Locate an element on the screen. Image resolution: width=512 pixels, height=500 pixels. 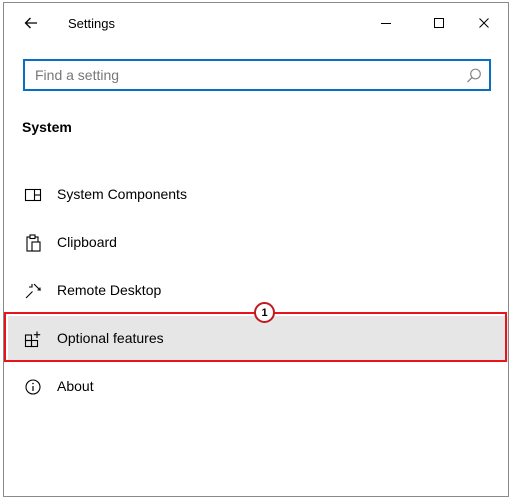
maximize-icon is located at coordinates (439, 23).